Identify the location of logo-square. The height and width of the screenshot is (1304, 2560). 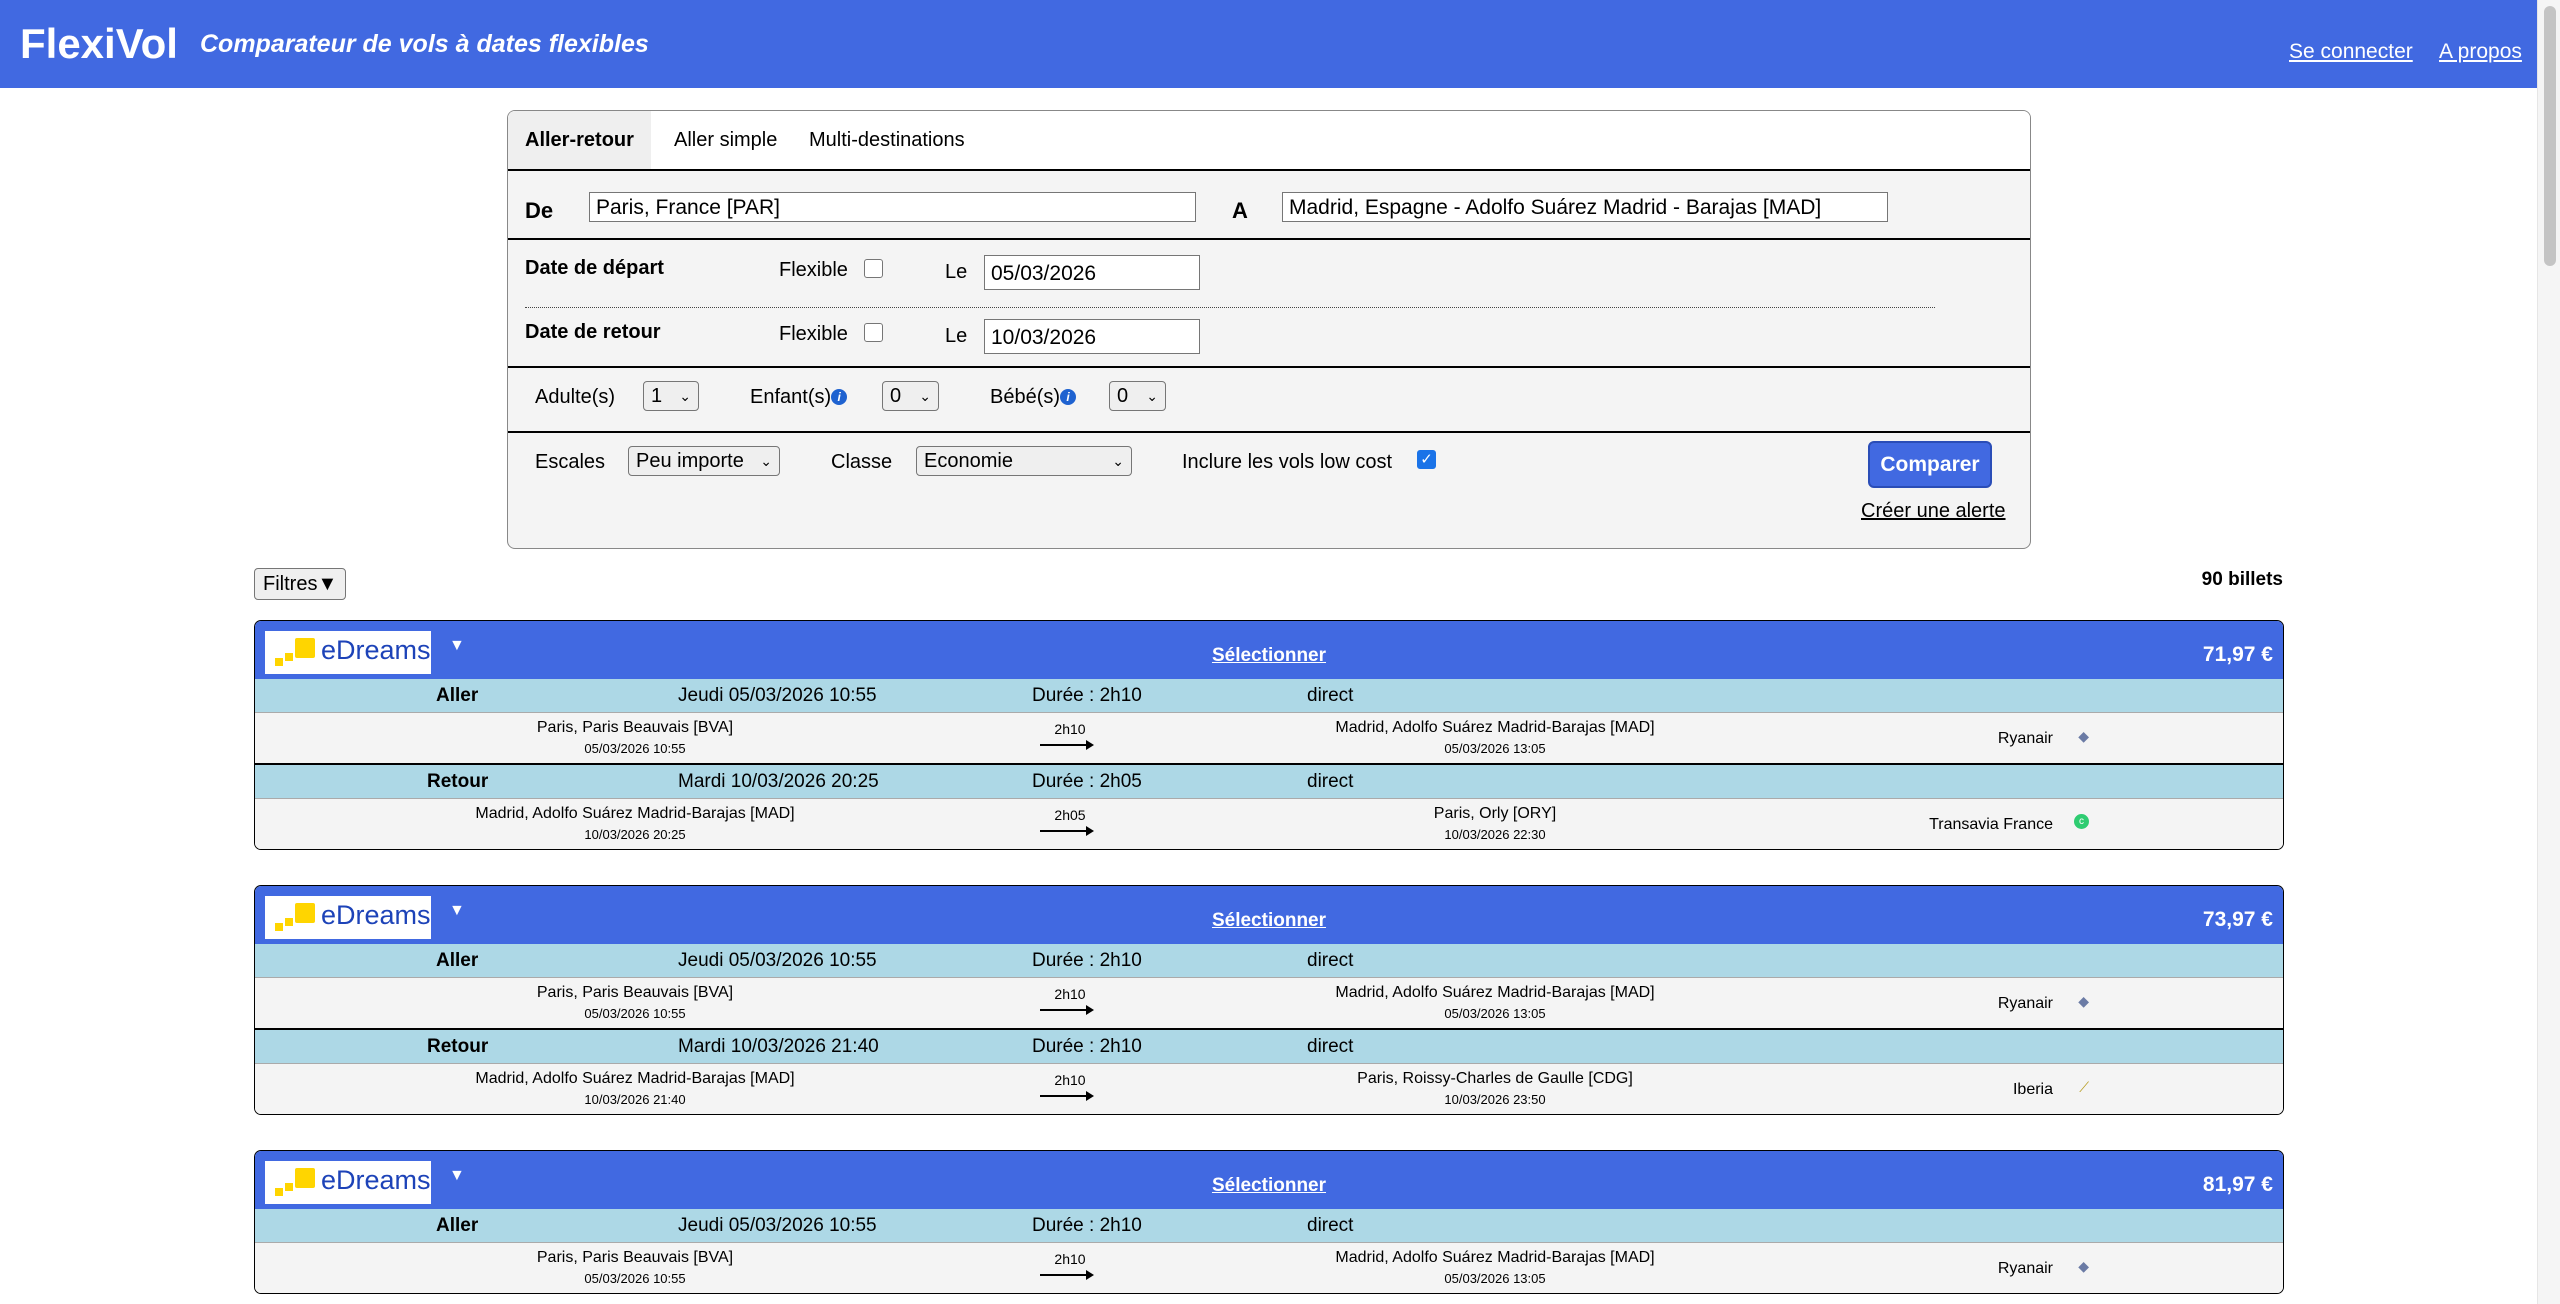
(305, 1178).